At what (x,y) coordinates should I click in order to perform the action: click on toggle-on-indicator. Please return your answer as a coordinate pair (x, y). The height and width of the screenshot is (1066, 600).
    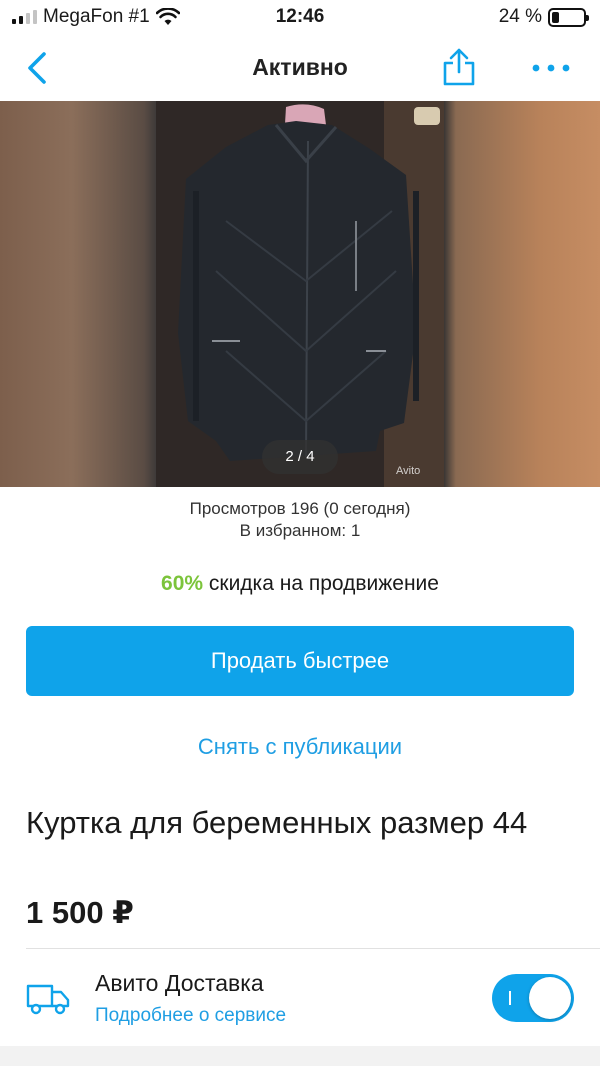
    Looking at the image, I should click on (510, 998).